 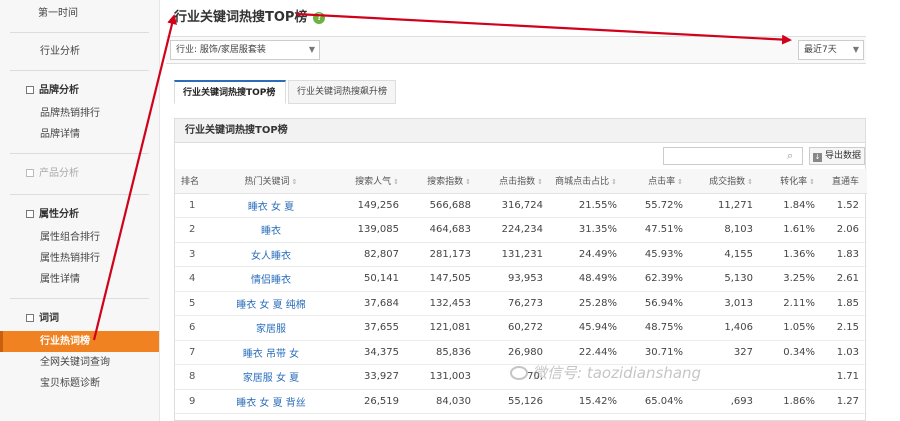 What do you see at coordinates (193, 181) in the screenshot?
I see `column-header: 排名` at bounding box center [193, 181].